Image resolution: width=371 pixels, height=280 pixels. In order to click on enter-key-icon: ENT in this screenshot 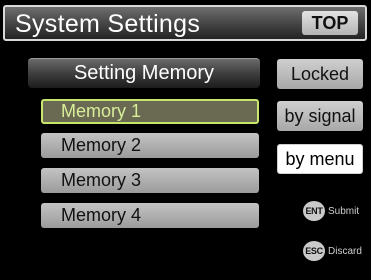, I will do `click(314, 211)`.